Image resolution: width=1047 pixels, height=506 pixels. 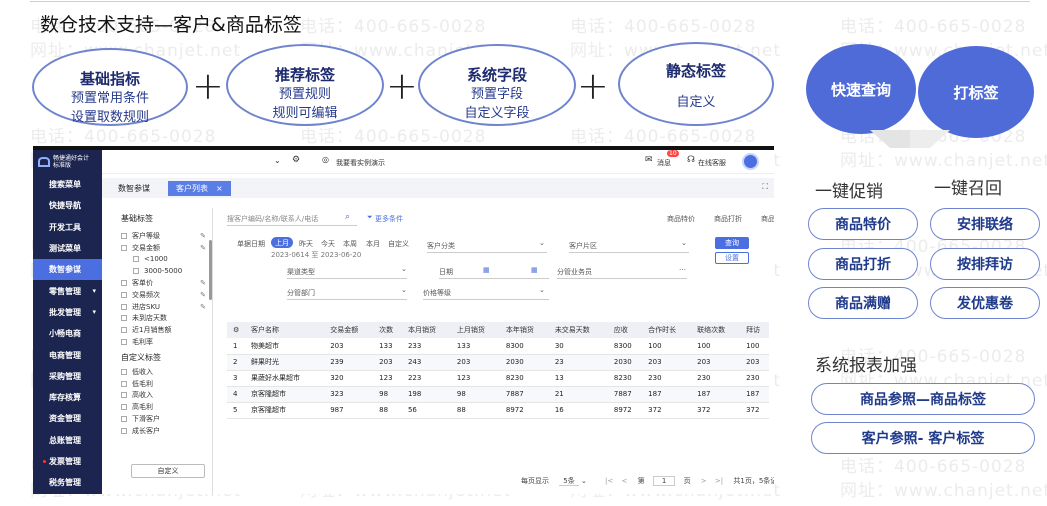 What do you see at coordinates (161, 431) in the screenshot?
I see `tag-item: 成长客户` at bounding box center [161, 431].